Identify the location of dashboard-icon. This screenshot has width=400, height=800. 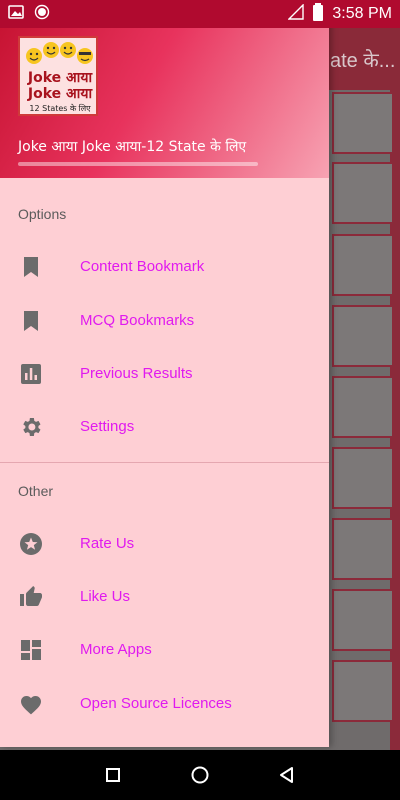
(31, 650).